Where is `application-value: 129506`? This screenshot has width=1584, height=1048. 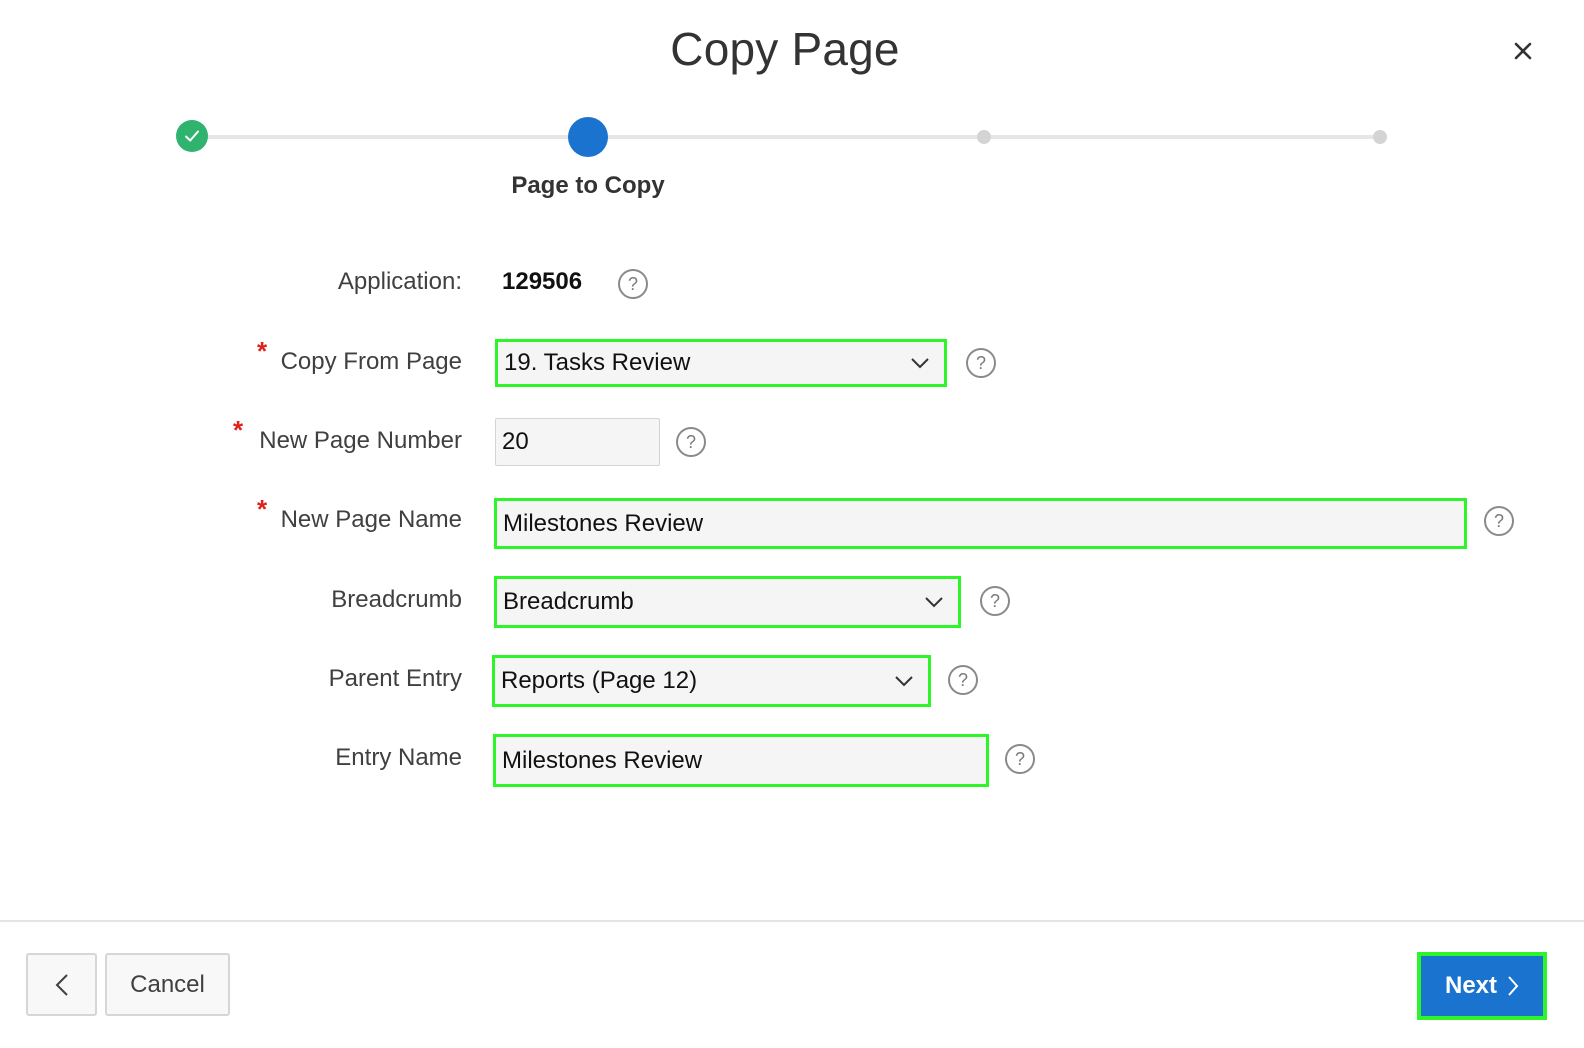
application-value: 129506 is located at coordinates (542, 281).